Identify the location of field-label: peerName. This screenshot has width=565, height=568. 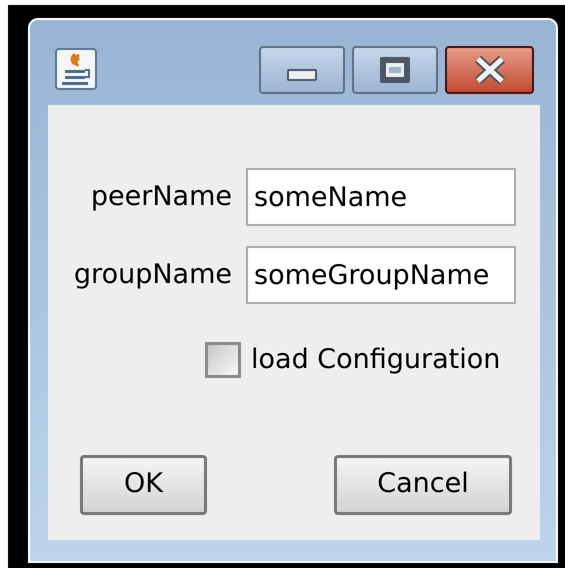
(161, 197).